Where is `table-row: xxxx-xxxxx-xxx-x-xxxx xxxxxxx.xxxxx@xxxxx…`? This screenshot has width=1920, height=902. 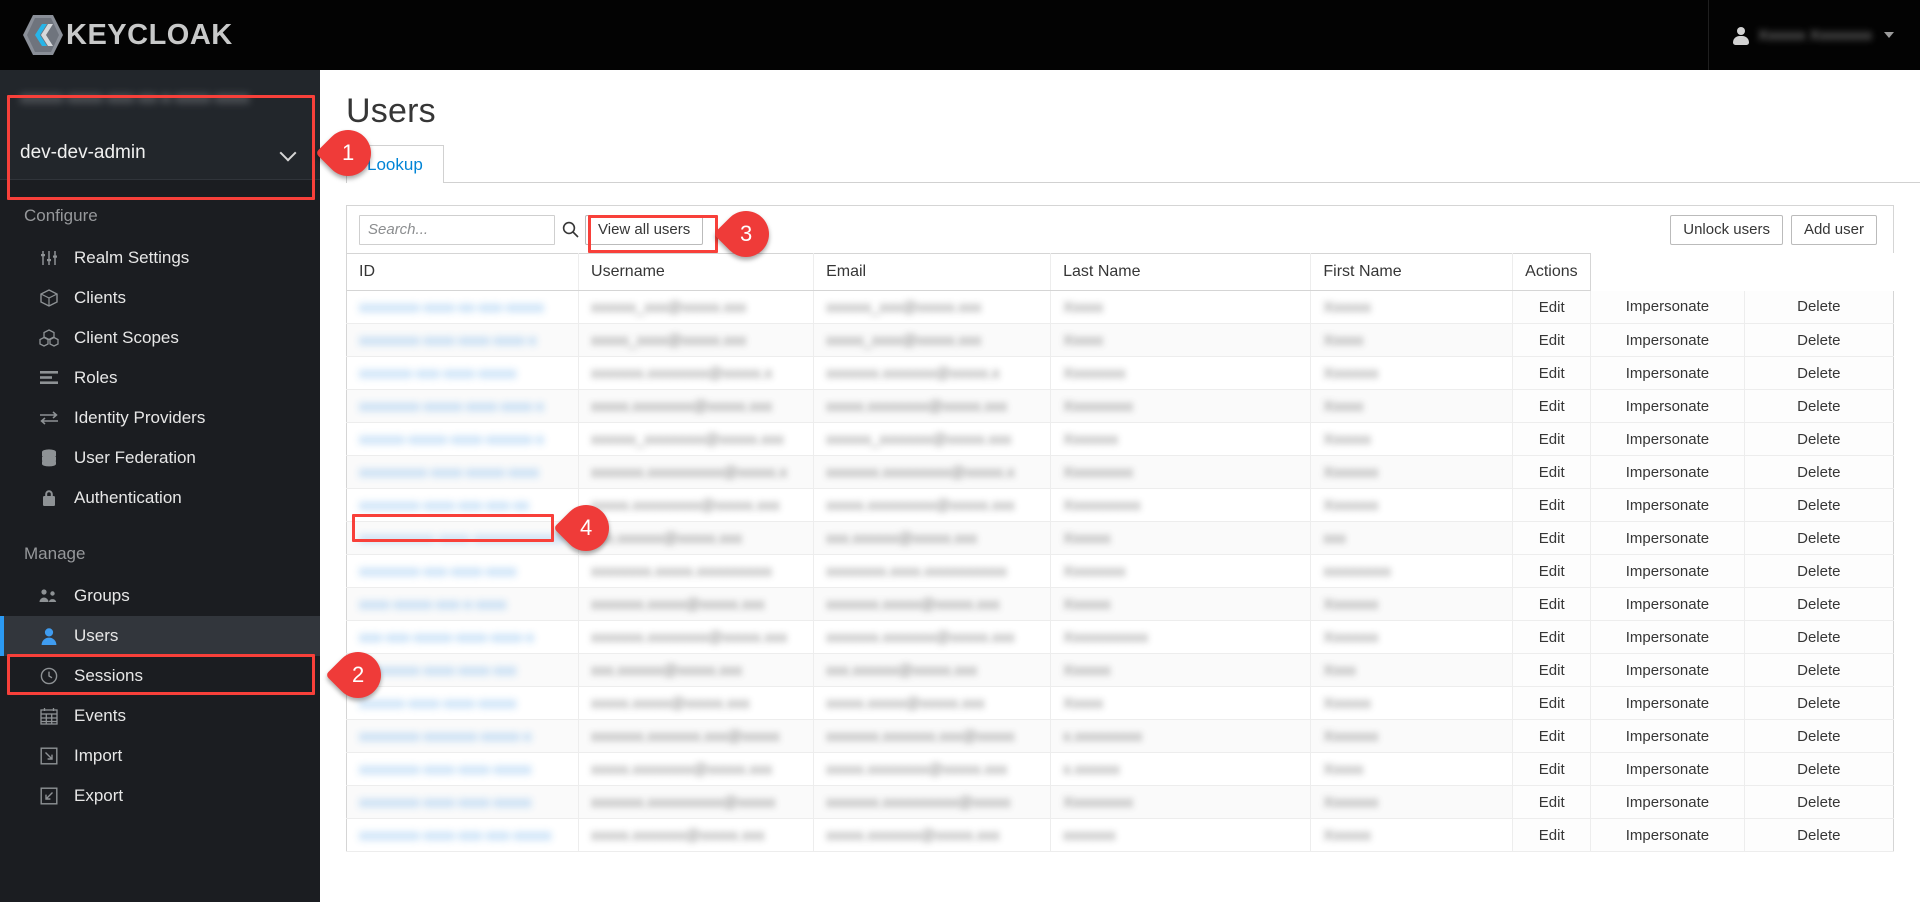
table-row: xxxx-xxxxx-xxx-x-xxxx xxxxxxx.xxxxx@xxxxx… is located at coordinates (1120, 604).